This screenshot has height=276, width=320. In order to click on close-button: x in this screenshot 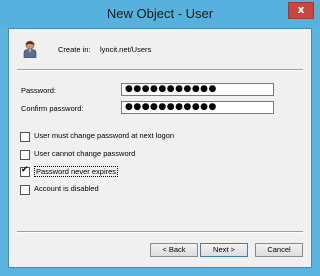, I will do `click(301, 10)`.